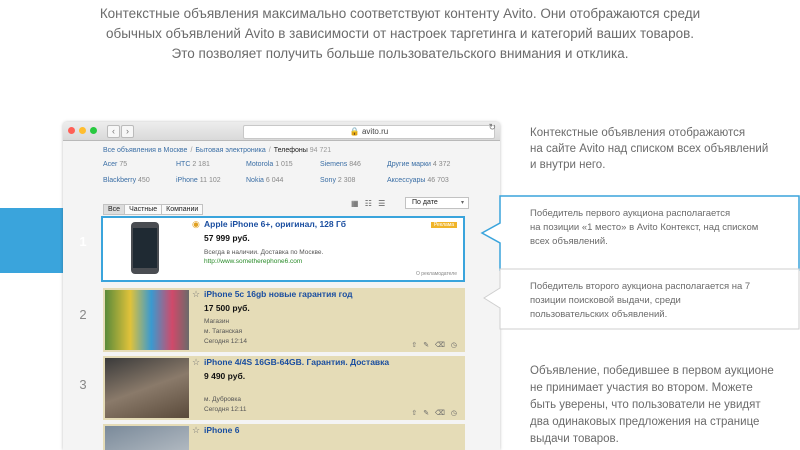  I want to click on position-number-1: 1, so click(83, 241).